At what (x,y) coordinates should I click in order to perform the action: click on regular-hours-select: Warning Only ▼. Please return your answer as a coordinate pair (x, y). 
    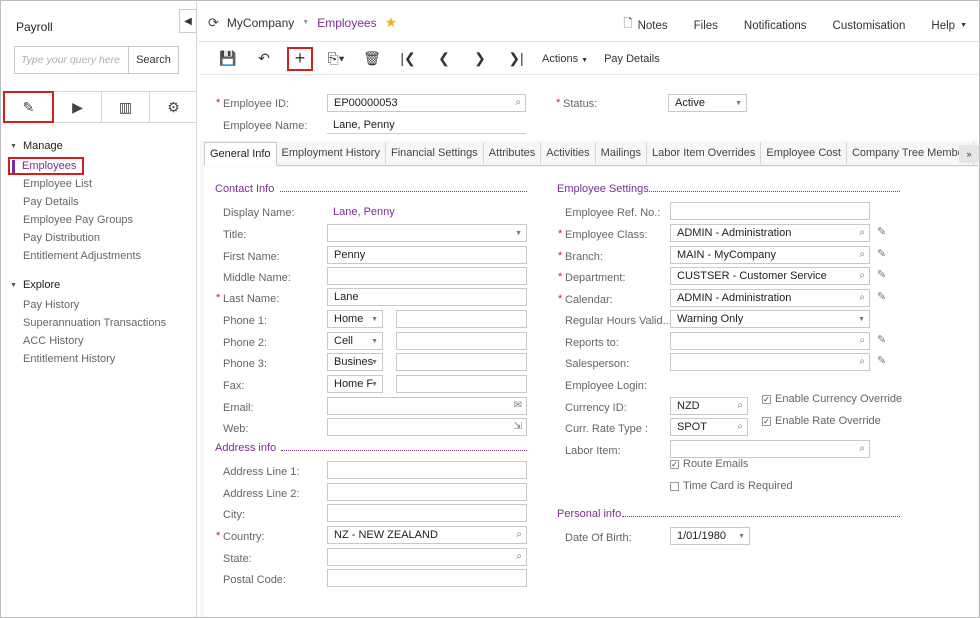
    Looking at the image, I should click on (770, 319).